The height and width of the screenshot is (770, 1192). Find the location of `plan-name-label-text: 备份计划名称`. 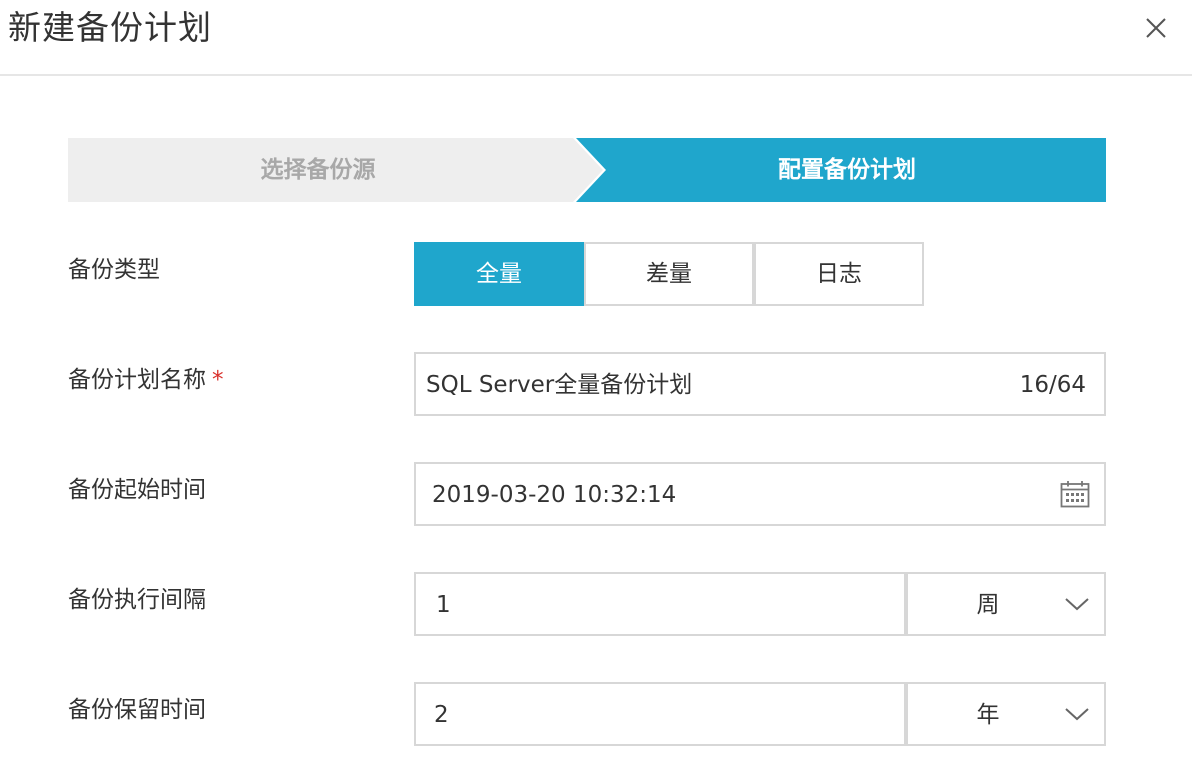

plan-name-label-text: 备份计划名称 is located at coordinates (137, 380).